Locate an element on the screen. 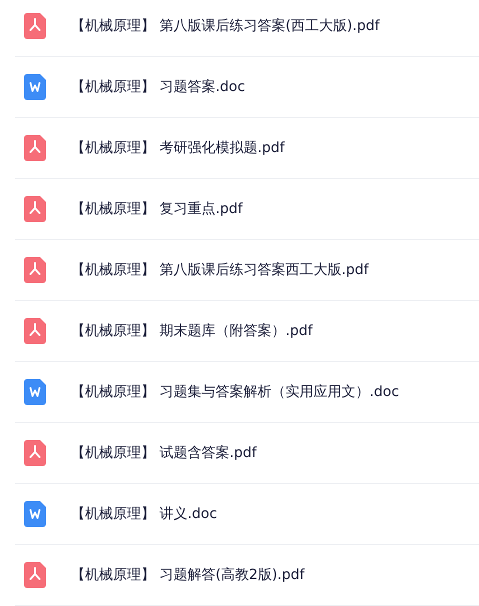  file-name-link: 【机械原理】 期末题库（附答案）.pdf is located at coordinates (192, 331).